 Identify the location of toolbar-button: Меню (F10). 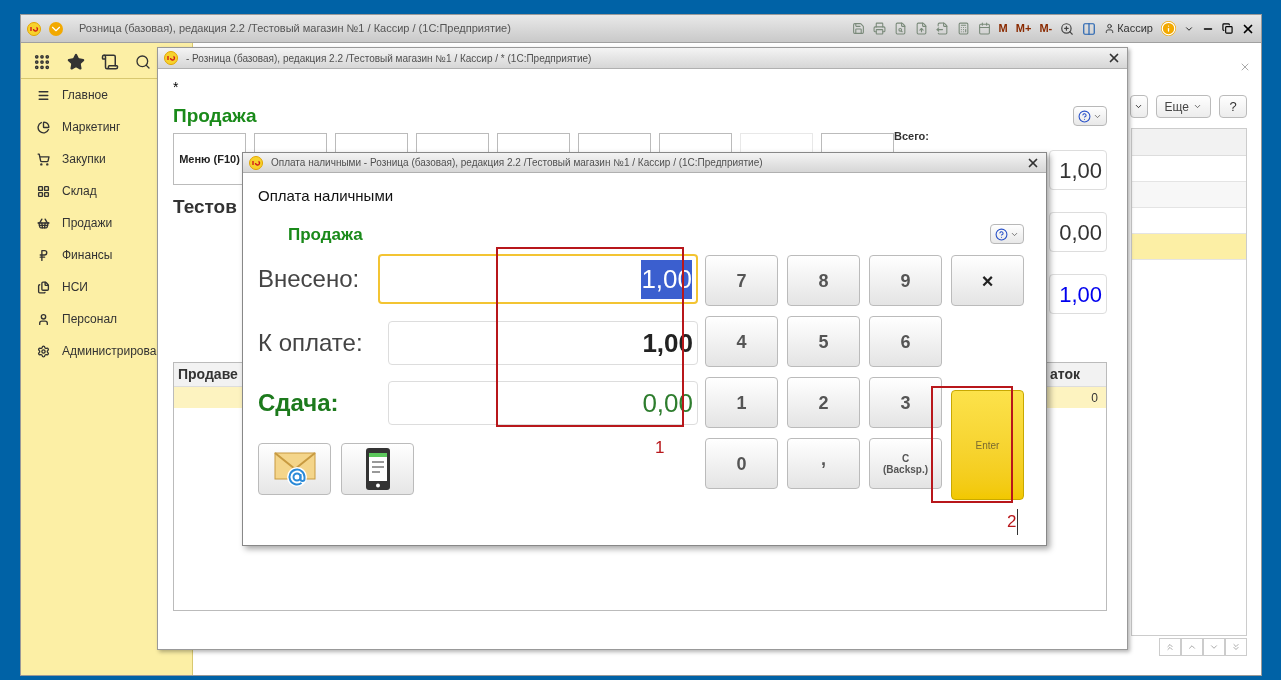
(209, 159).